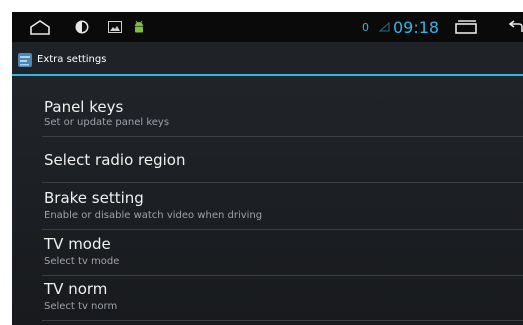 The image size is (523, 325). What do you see at coordinates (107, 122) in the screenshot?
I see `settings-item-summary: Set or update panel keys` at bounding box center [107, 122].